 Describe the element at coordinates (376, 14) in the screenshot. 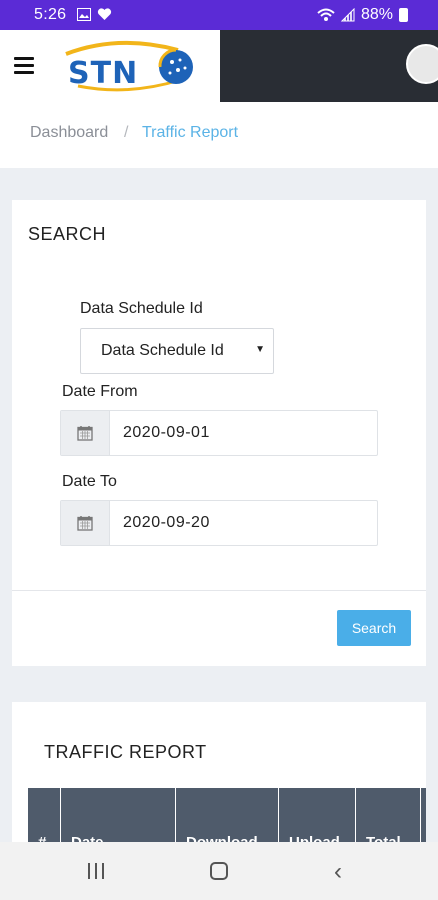

I see `battery-percent: 88%` at that location.